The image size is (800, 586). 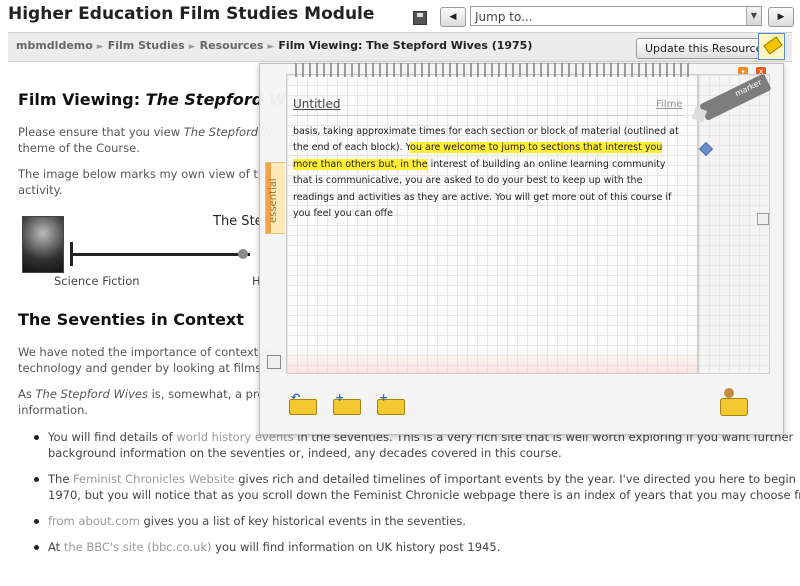 What do you see at coordinates (347, 403) in the screenshot?
I see `move-note-icon: +` at bounding box center [347, 403].